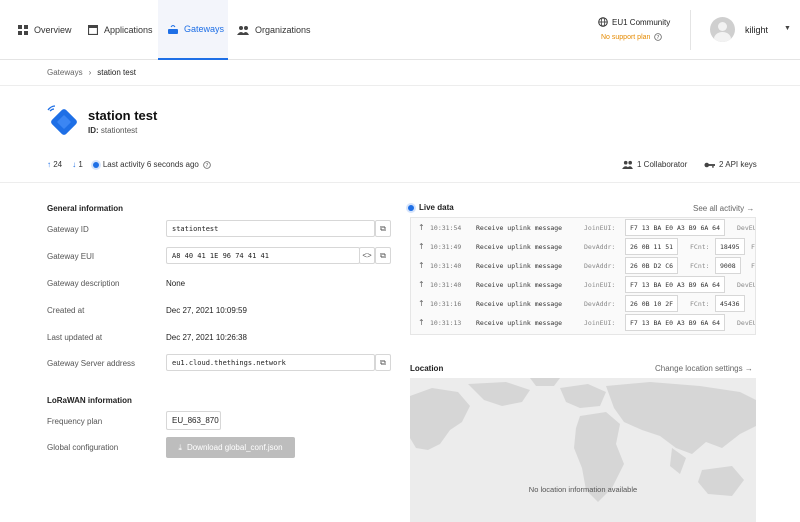  I want to click on collaborators-link: 1 Collaborator, so click(654, 164).